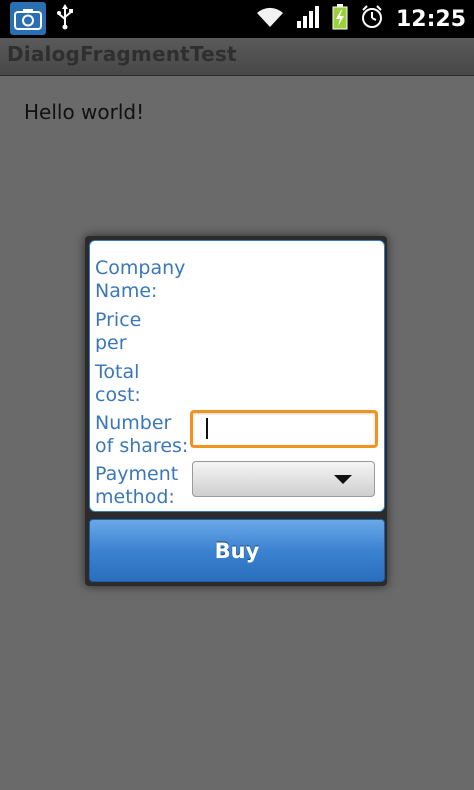 The width and height of the screenshot is (474, 790). What do you see at coordinates (207, 428) in the screenshot?
I see `text-caret` at bounding box center [207, 428].